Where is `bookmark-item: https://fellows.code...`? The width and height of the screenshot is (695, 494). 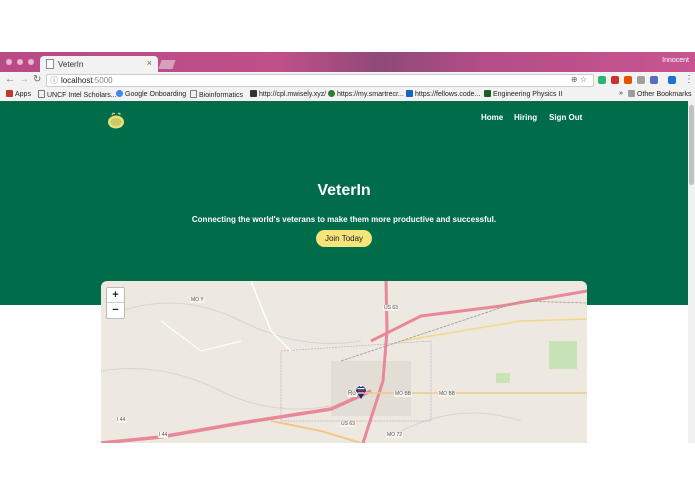
bookmark-item: https://fellows.code... is located at coordinates (443, 94).